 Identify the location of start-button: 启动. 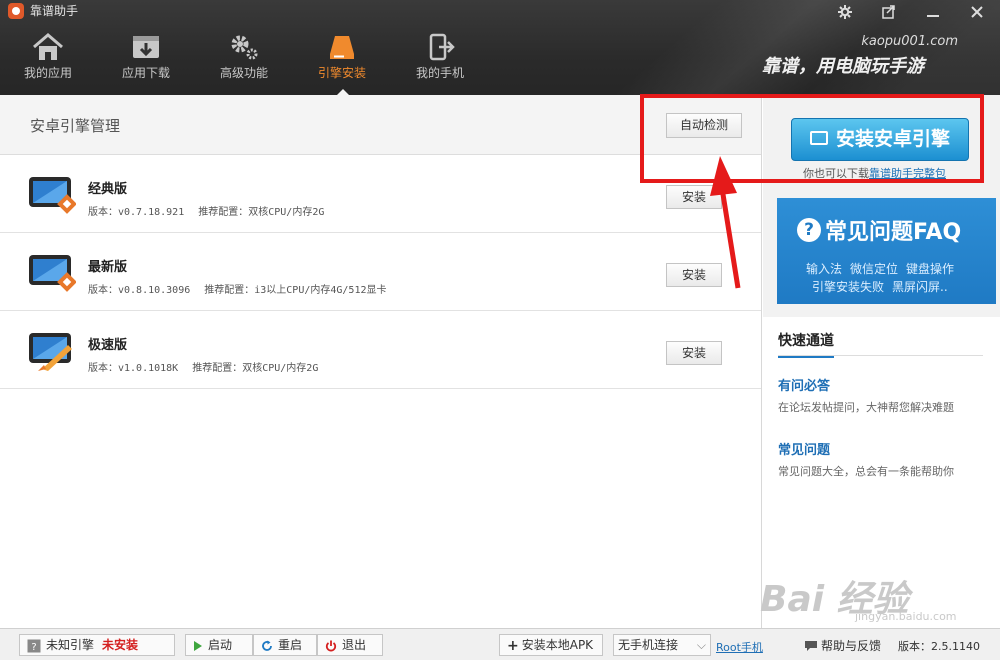
(219, 645).